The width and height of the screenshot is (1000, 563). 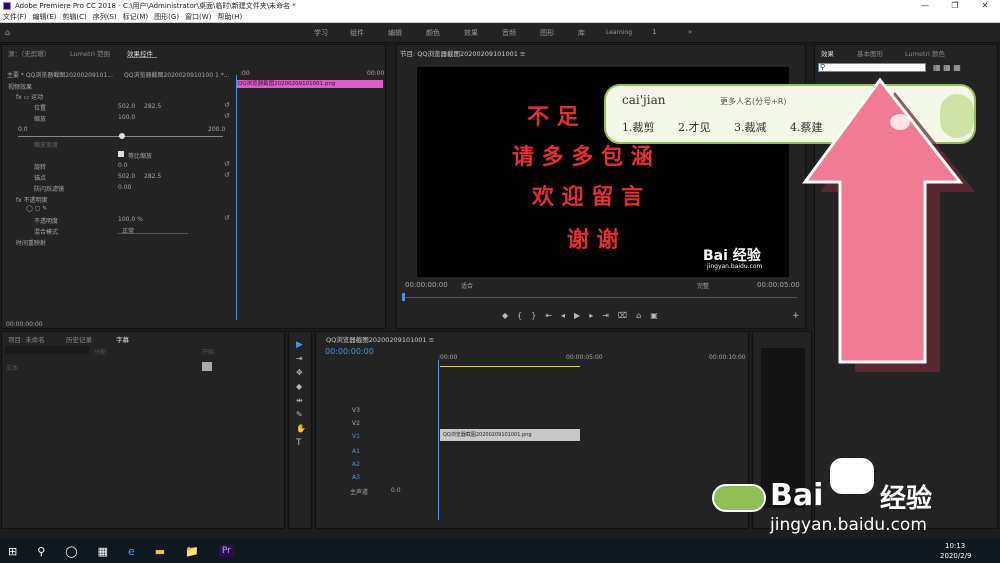 I want to click on store-icon: ▬, so click(x=160, y=551).